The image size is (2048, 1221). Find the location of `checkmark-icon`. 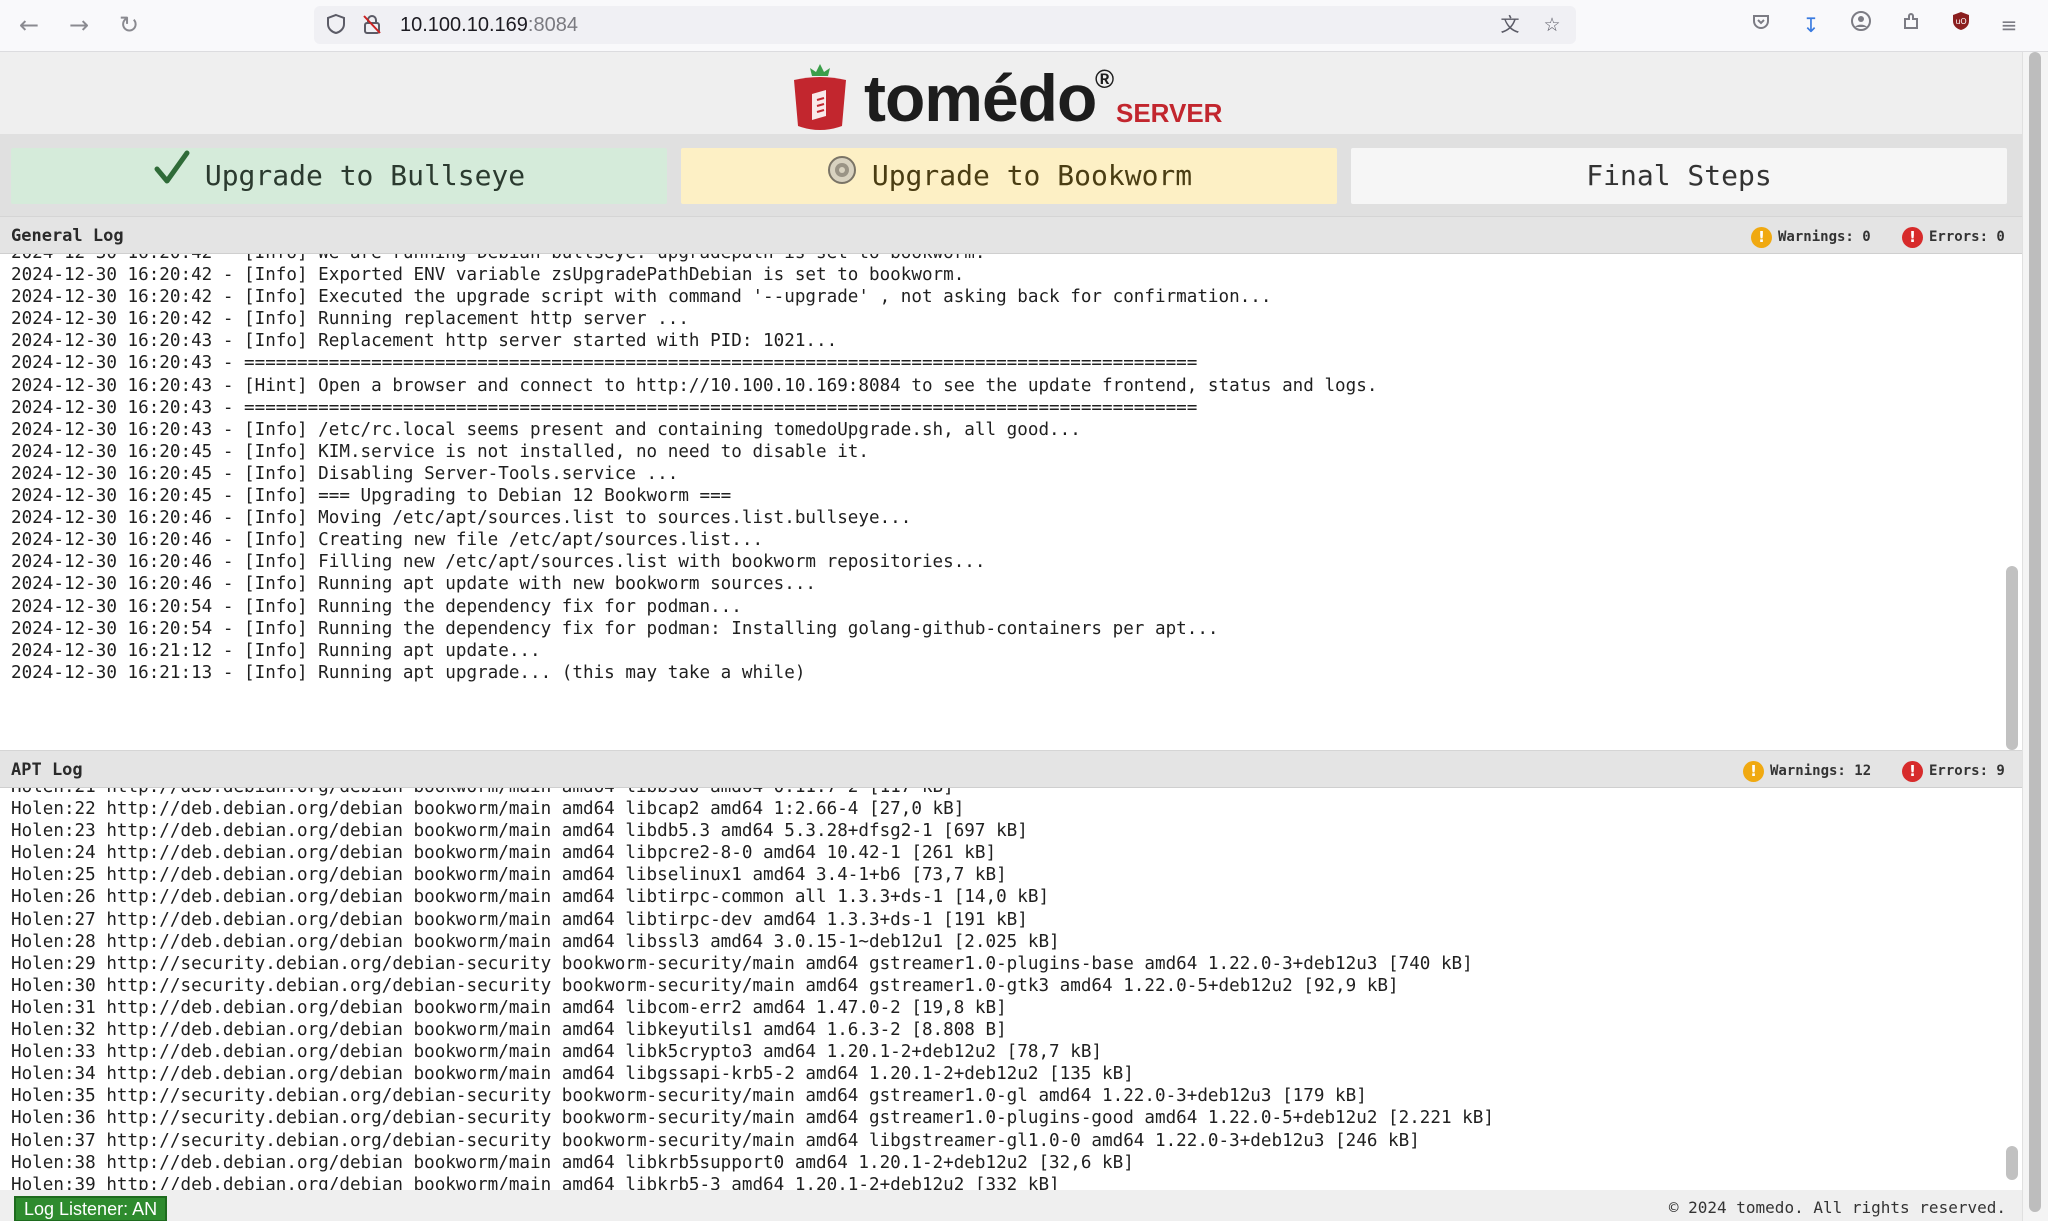

checkmark-icon is located at coordinates (172, 177).